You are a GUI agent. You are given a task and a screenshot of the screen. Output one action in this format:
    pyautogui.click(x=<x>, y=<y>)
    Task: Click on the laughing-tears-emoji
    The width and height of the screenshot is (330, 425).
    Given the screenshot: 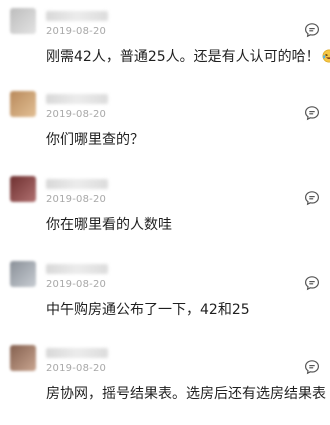 What is the action you would take?
    pyautogui.click(x=326, y=56)
    